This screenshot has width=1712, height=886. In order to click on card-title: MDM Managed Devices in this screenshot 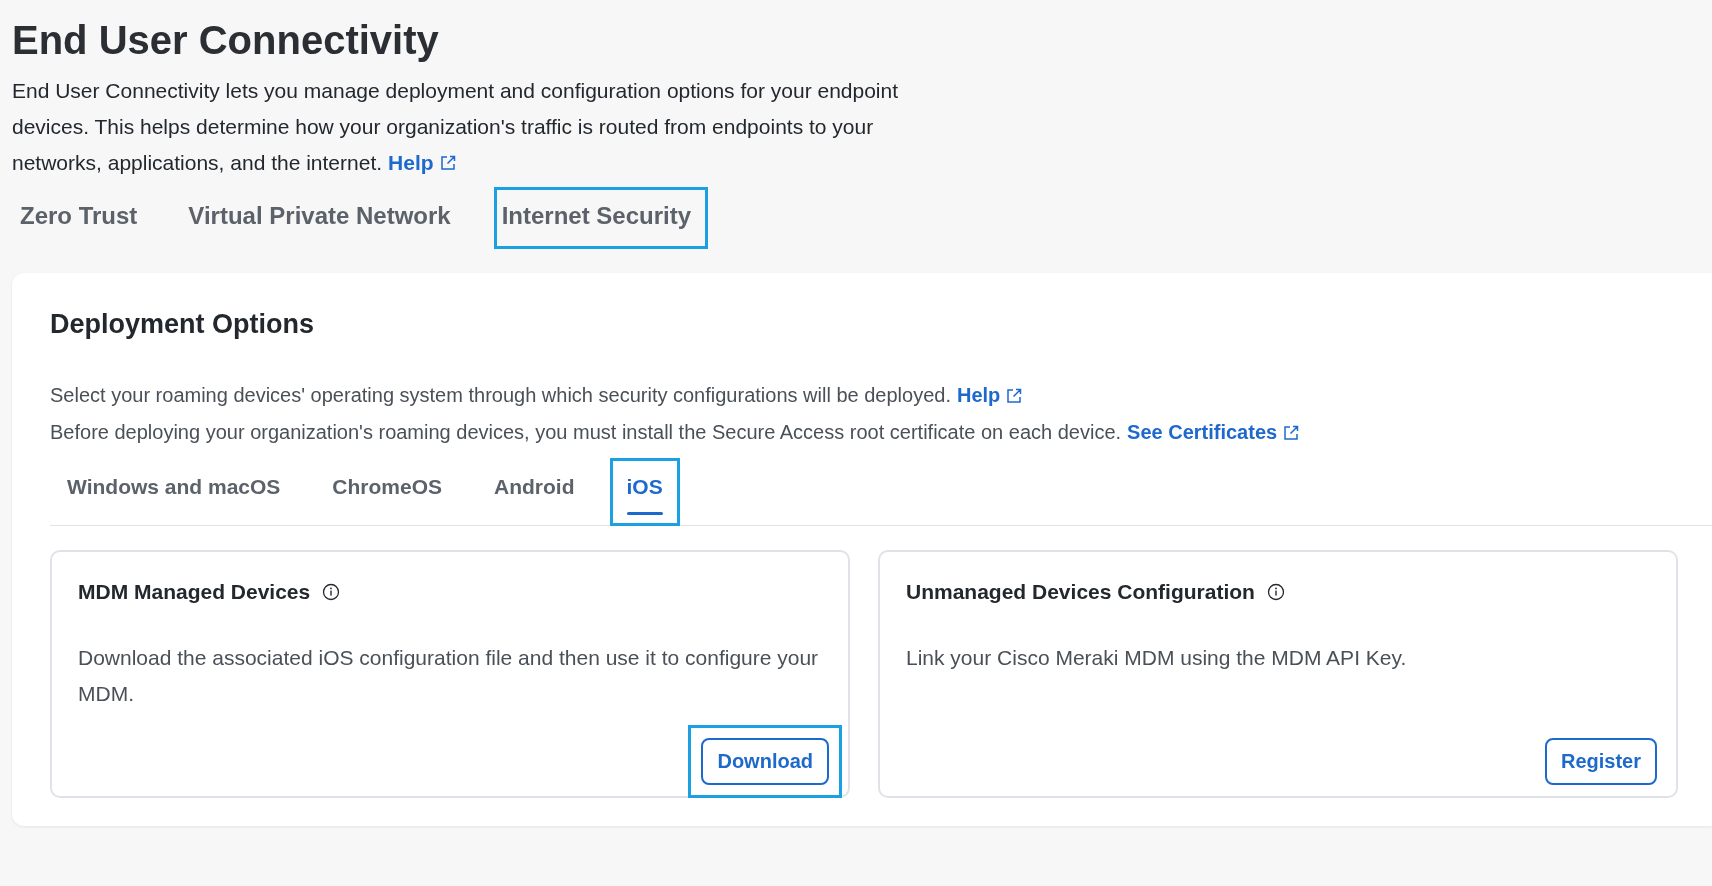, I will do `click(194, 592)`.